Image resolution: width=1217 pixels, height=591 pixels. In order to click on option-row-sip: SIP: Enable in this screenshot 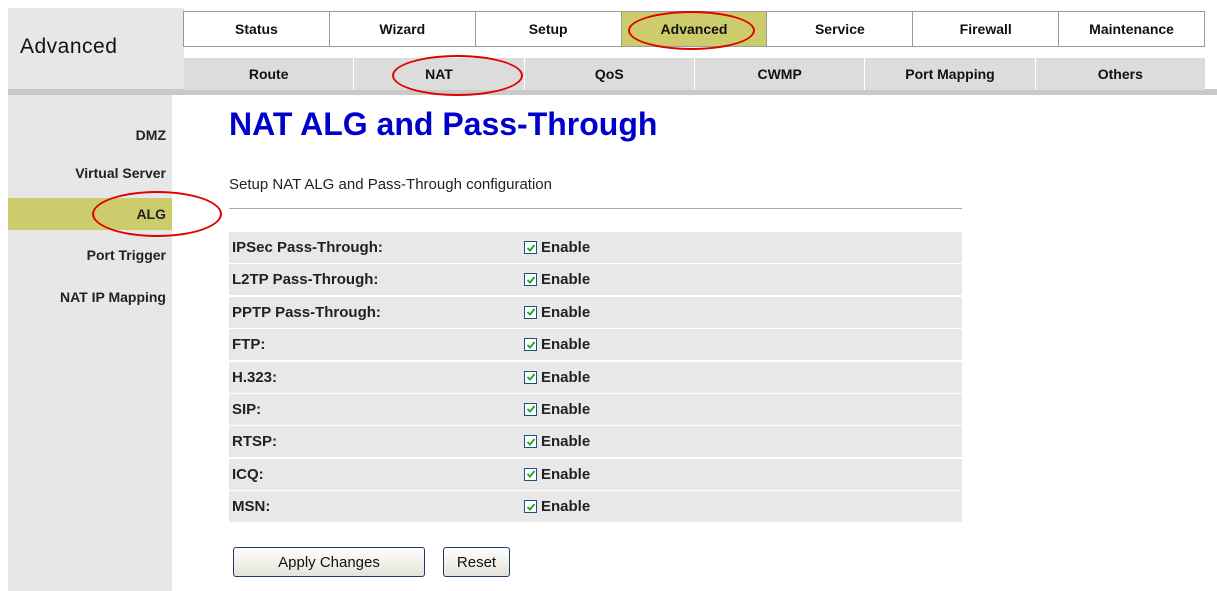, I will do `click(595, 409)`.